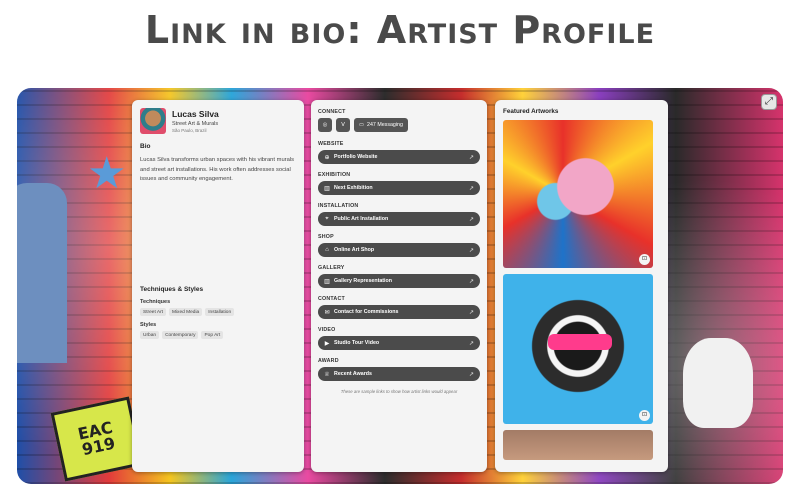 This screenshot has width=800, height=500. What do you see at coordinates (155, 302) in the screenshot?
I see `techniques-label: Techniques` at bounding box center [155, 302].